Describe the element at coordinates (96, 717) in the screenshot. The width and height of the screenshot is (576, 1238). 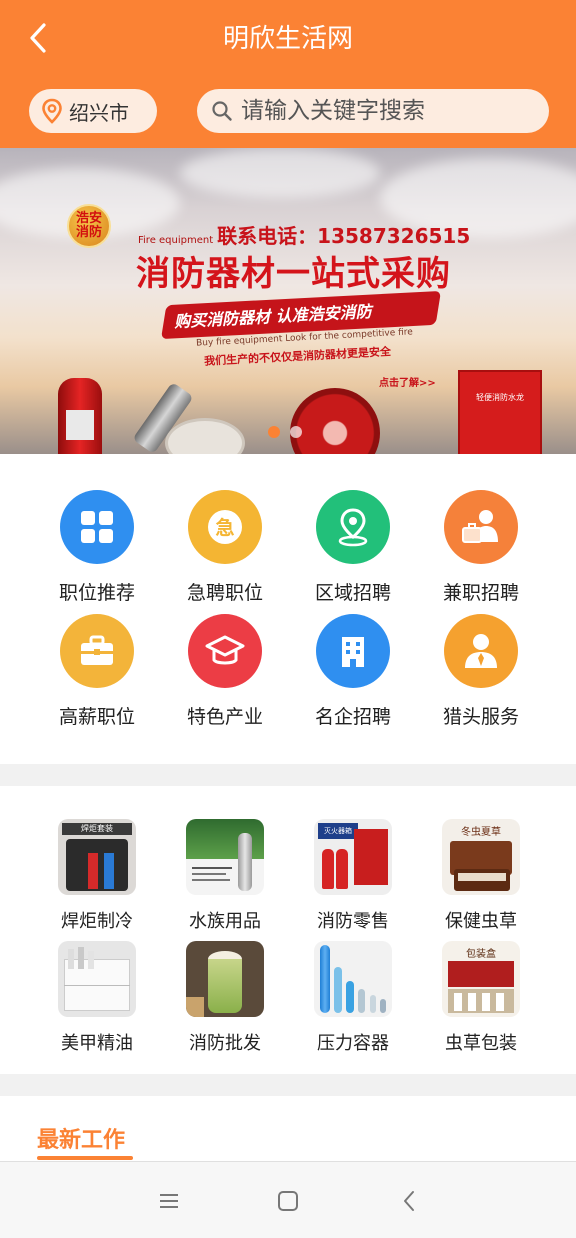
I see `category-label: 高薪职位` at that location.